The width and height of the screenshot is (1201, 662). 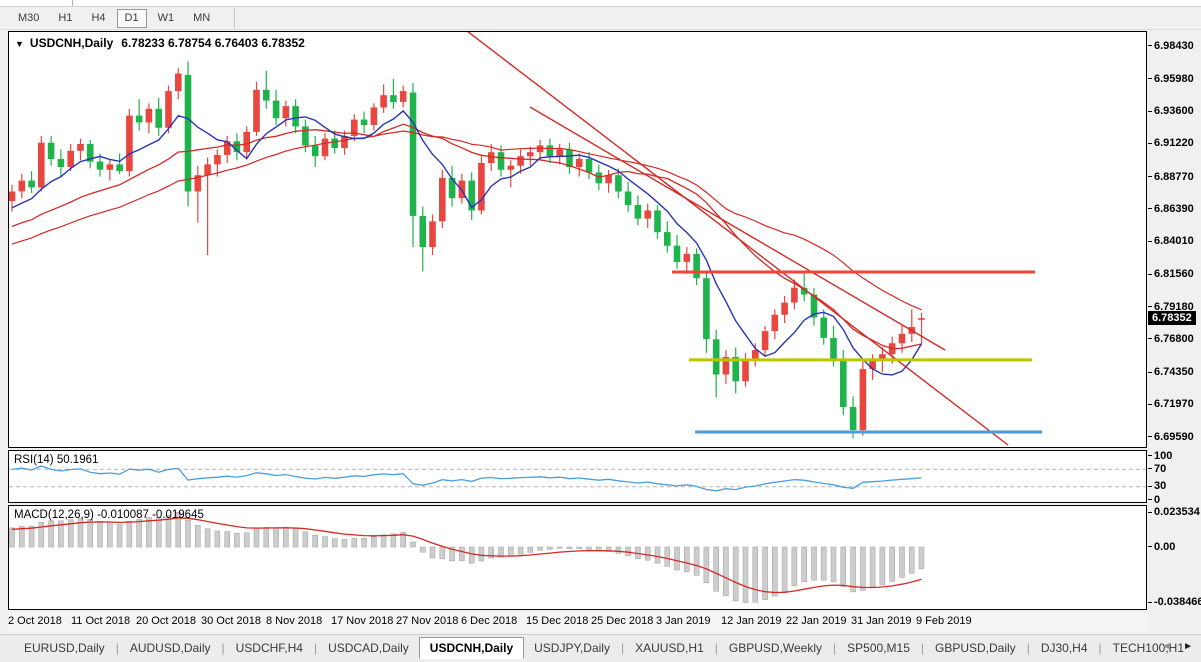 What do you see at coordinates (56, 460) in the screenshot?
I see `rsi-label: RSI(14) 50.1961` at bounding box center [56, 460].